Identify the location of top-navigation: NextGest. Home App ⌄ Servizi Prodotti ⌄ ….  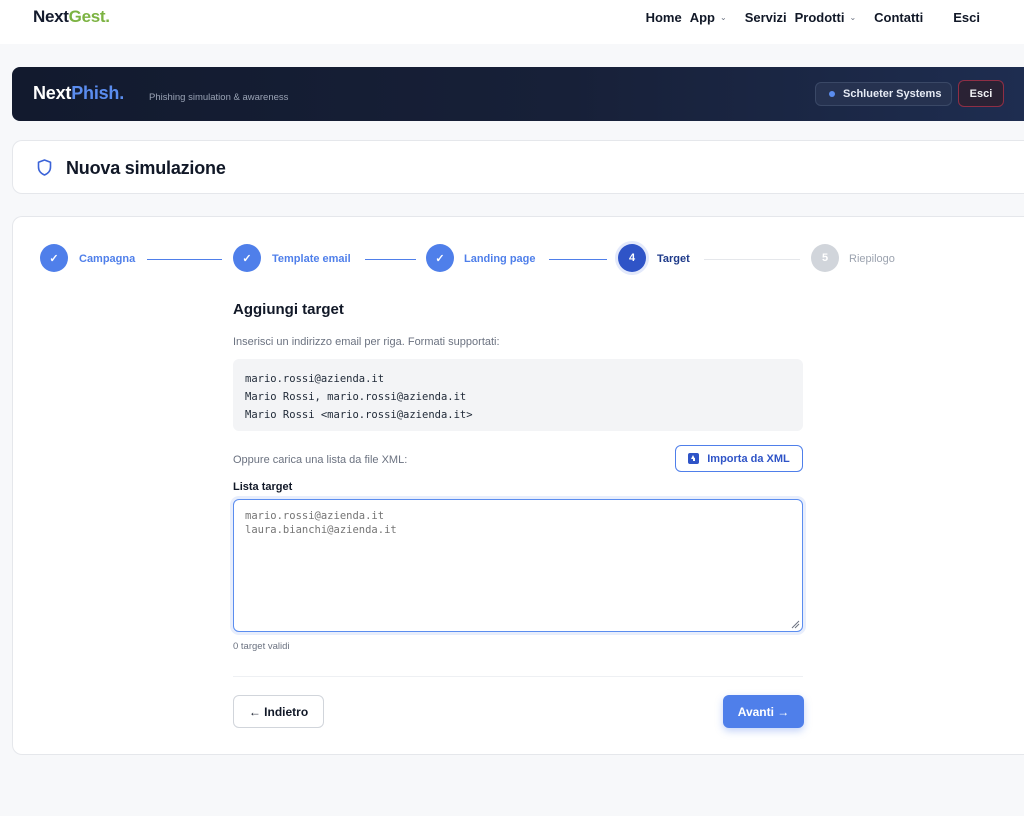
(512, 22).